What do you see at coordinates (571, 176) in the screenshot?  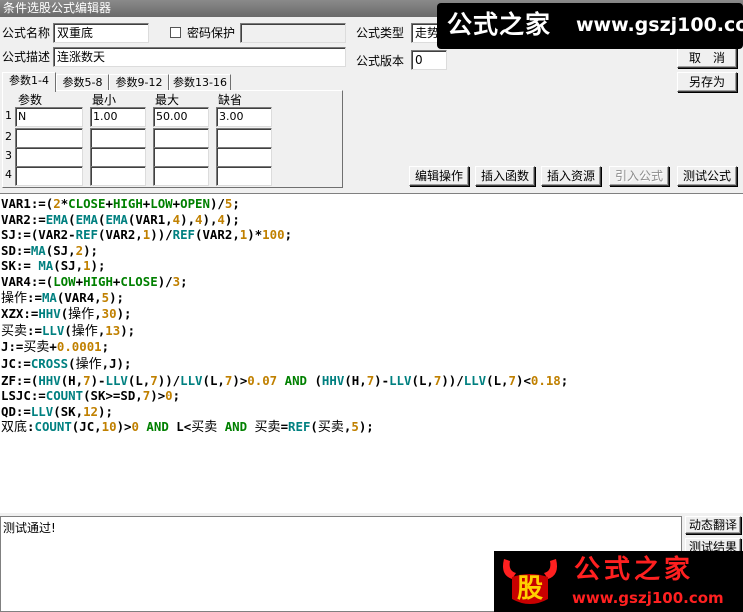 I see `insert-resource-button: 插入资源` at bounding box center [571, 176].